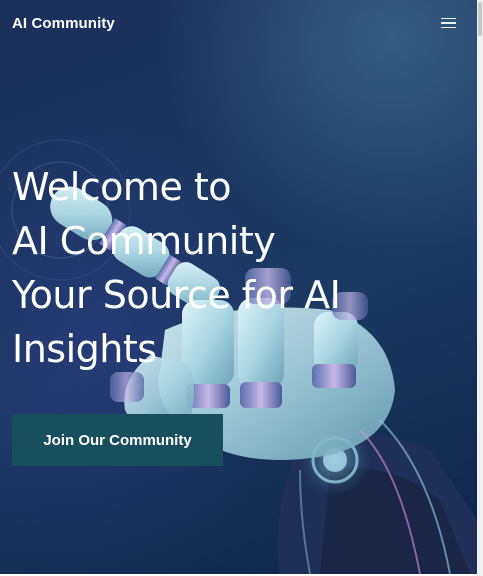 The width and height of the screenshot is (483, 576). What do you see at coordinates (480, 19) in the screenshot?
I see `scrollbar-thumb` at bounding box center [480, 19].